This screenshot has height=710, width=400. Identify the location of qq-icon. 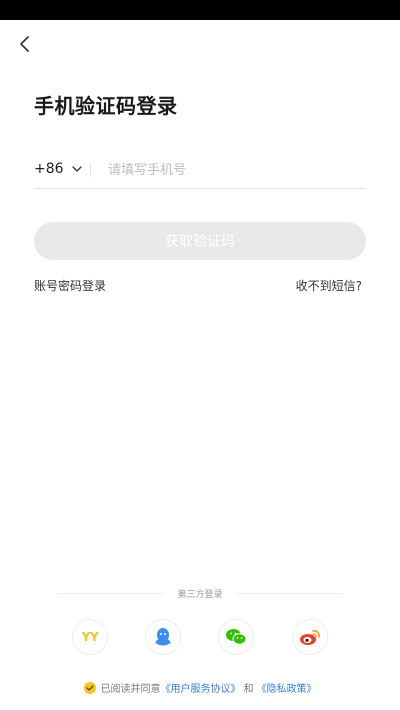
(163, 637).